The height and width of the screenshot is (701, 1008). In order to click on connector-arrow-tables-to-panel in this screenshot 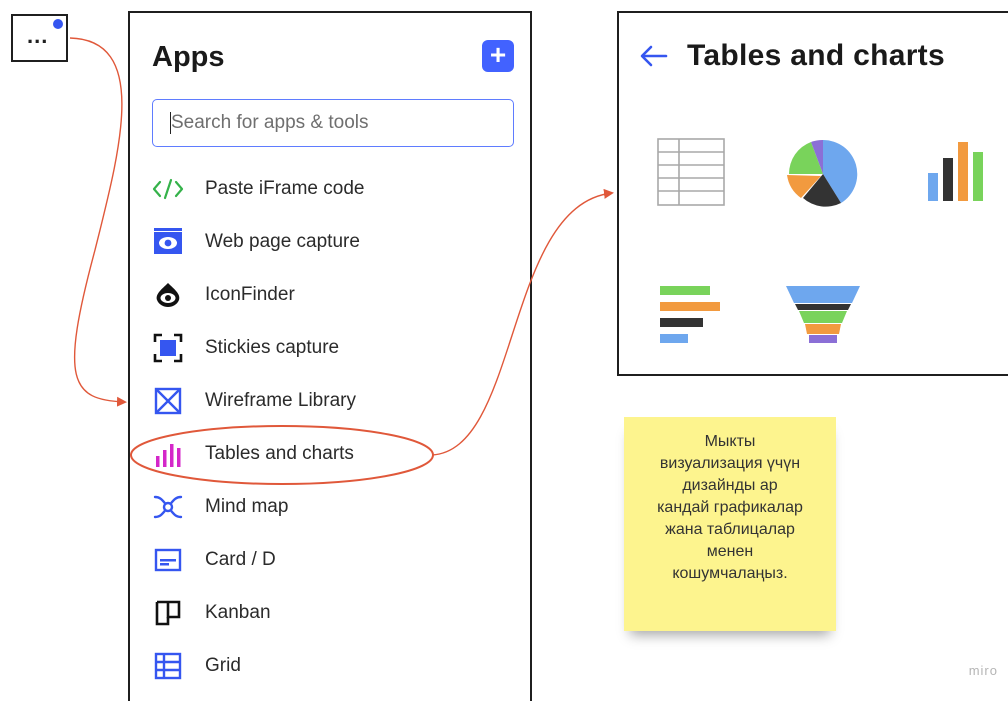, I will do `click(522, 322)`.